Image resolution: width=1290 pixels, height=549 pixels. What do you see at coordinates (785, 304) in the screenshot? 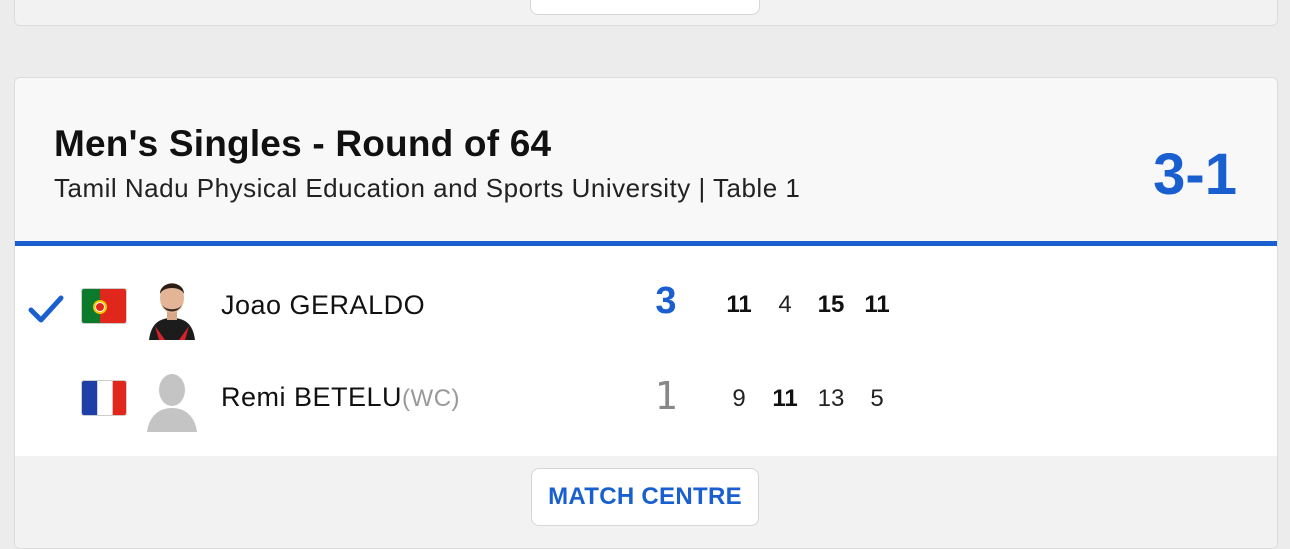
I see `game-score: 4` at bounding box center [785, 304].